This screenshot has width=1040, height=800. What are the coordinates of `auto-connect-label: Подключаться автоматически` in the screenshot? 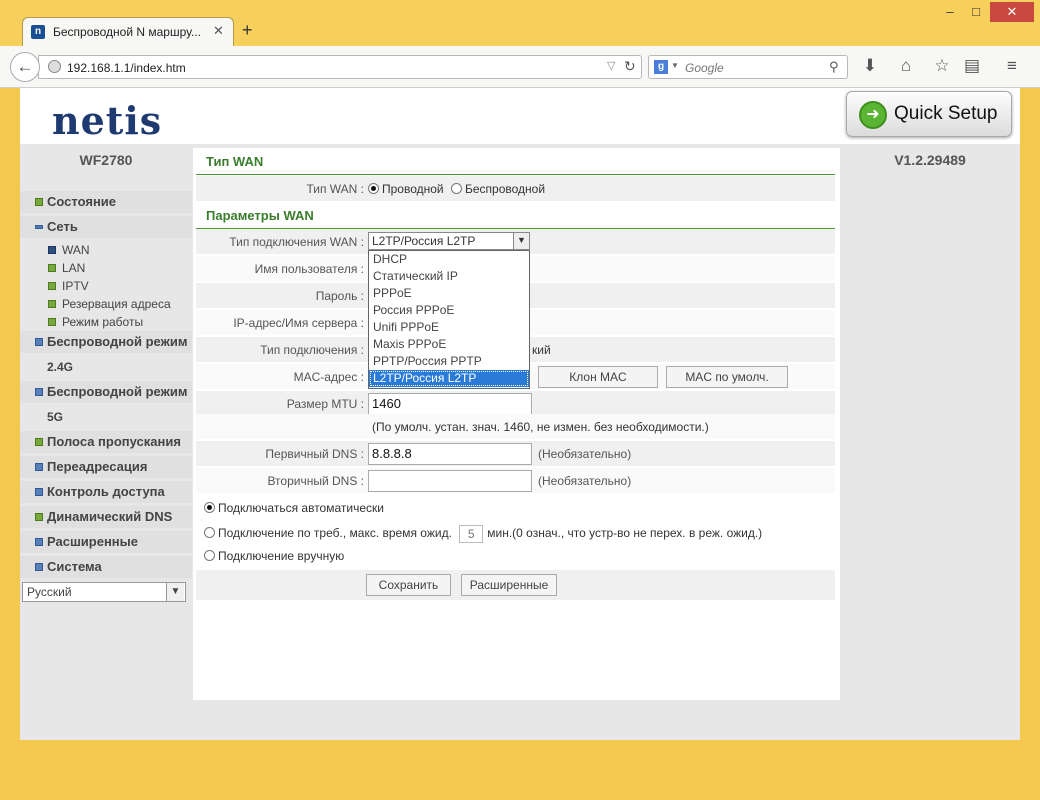 It's located at (301, 508).